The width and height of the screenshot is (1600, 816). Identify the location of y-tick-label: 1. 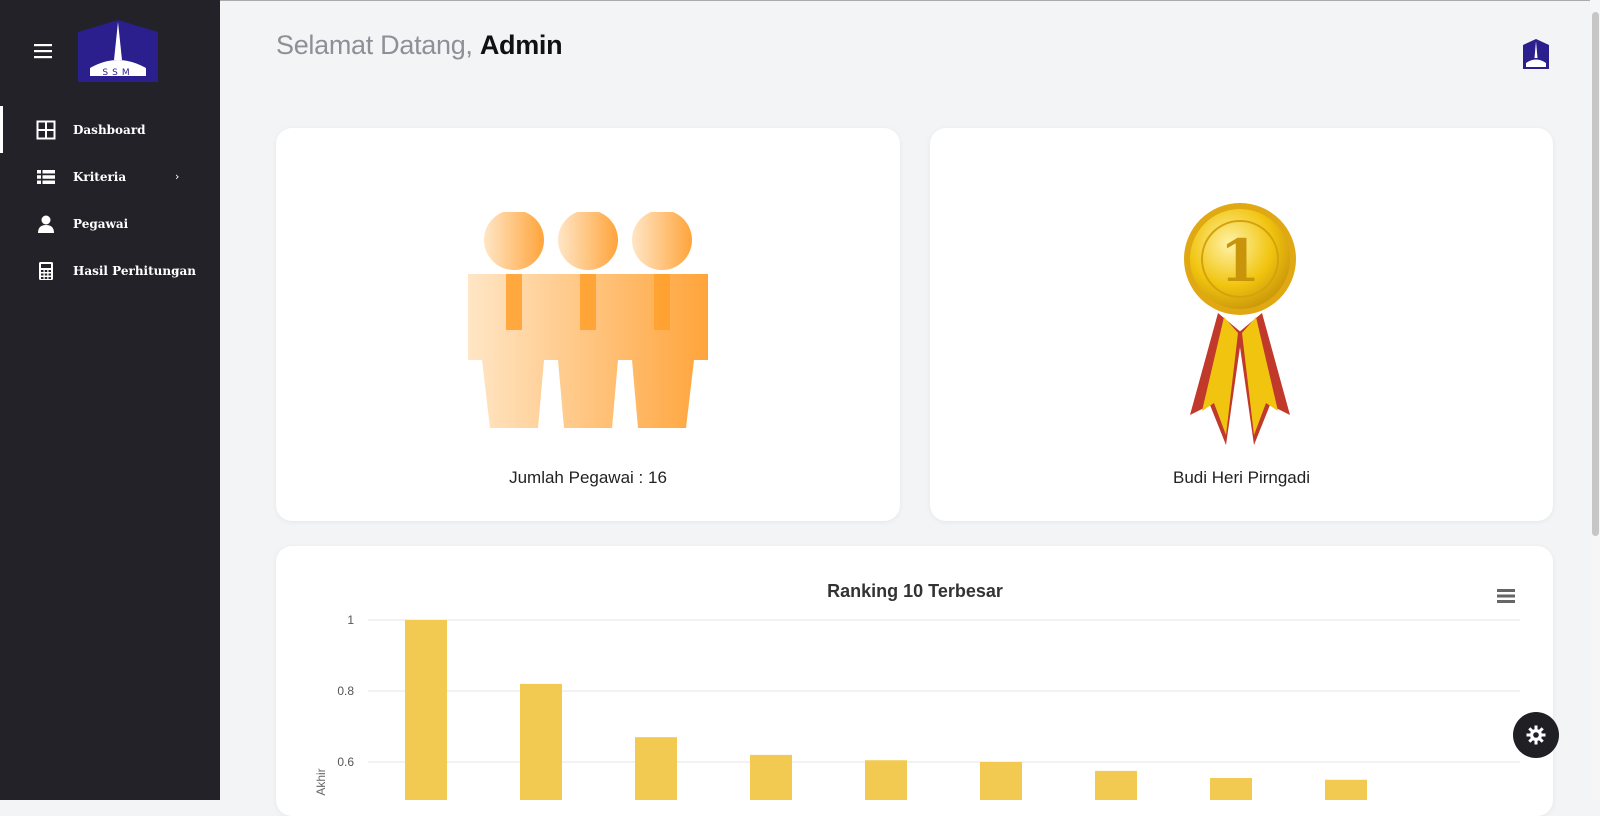
(350, 620).